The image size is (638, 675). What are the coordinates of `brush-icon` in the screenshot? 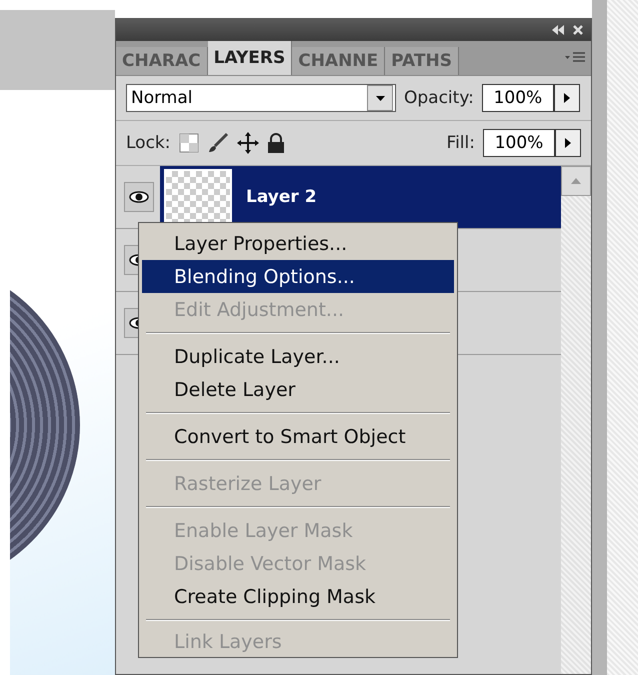 It's located at (217, 143).